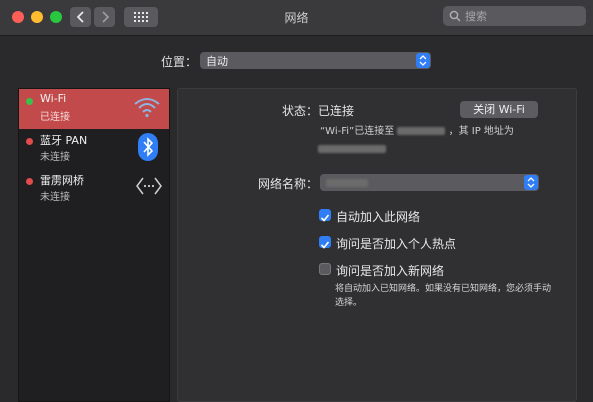  What do you see at coordinates (315, 60) in the screenshot?
I see `location-select: 自动` at bounding box center [315, 60].